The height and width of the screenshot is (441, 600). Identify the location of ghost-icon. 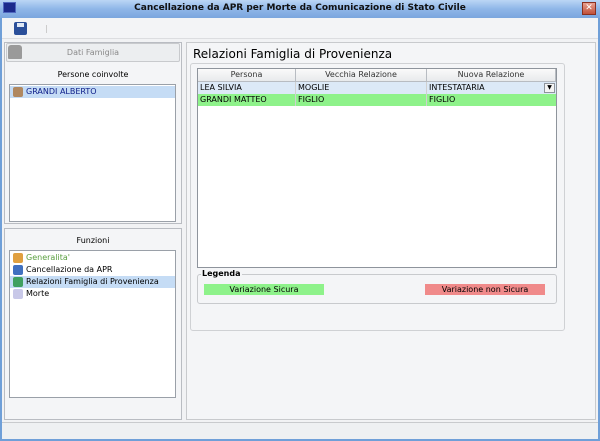
(18, 294).